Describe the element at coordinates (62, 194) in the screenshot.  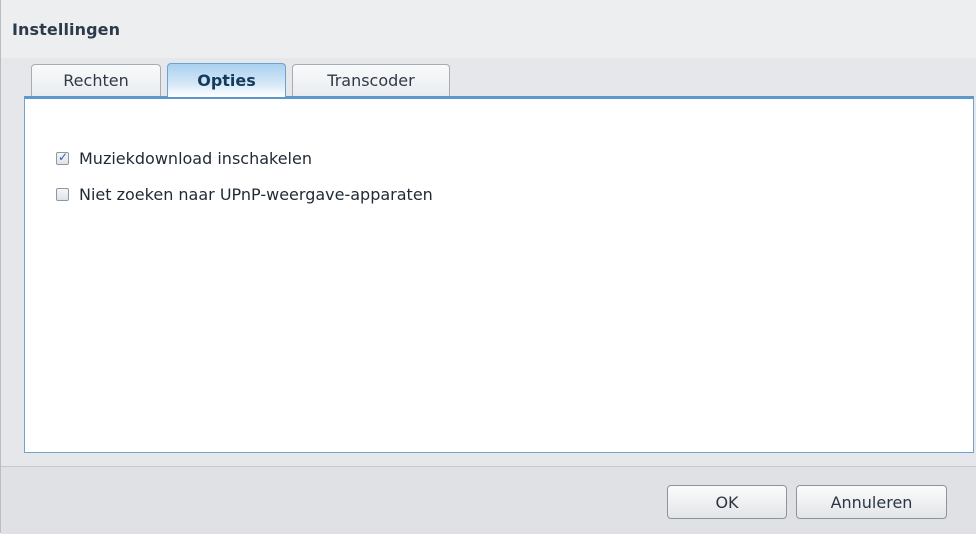
I see `upnp-search-checkbox` at that location.